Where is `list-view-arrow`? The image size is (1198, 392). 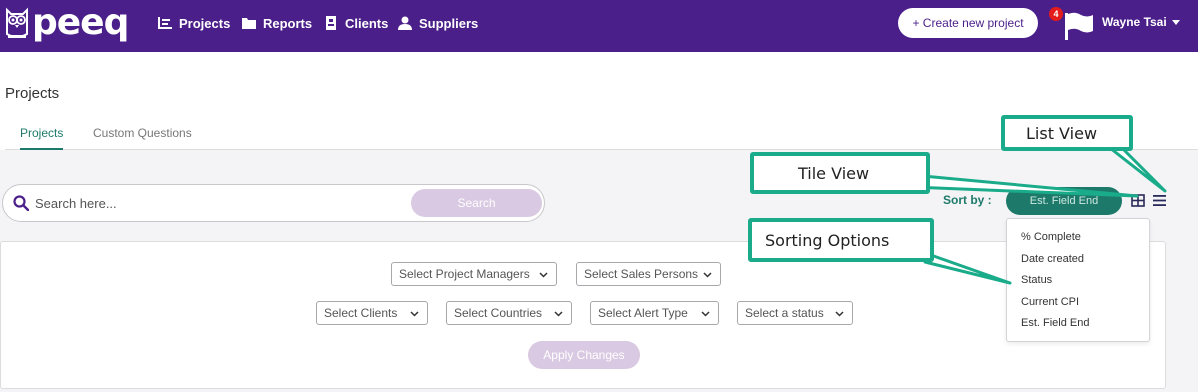 list-view-arrow is located at coordinates (1137, 169).